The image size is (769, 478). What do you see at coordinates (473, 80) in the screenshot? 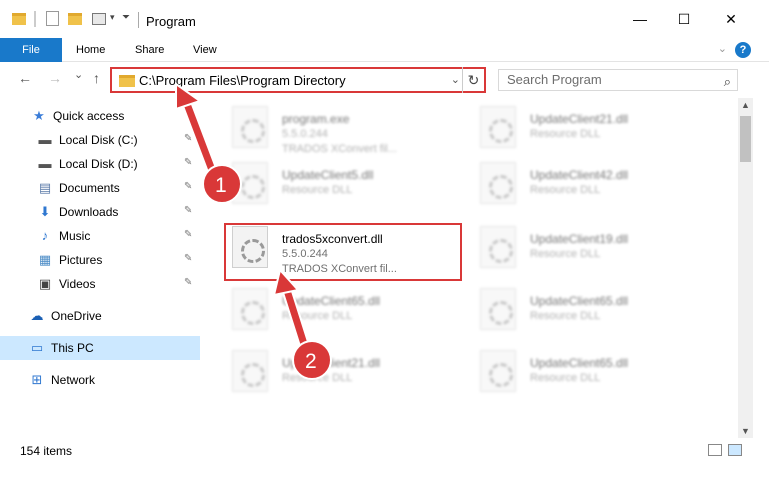
I see `refresh-button: ↻` at bounding box center [473, 80].